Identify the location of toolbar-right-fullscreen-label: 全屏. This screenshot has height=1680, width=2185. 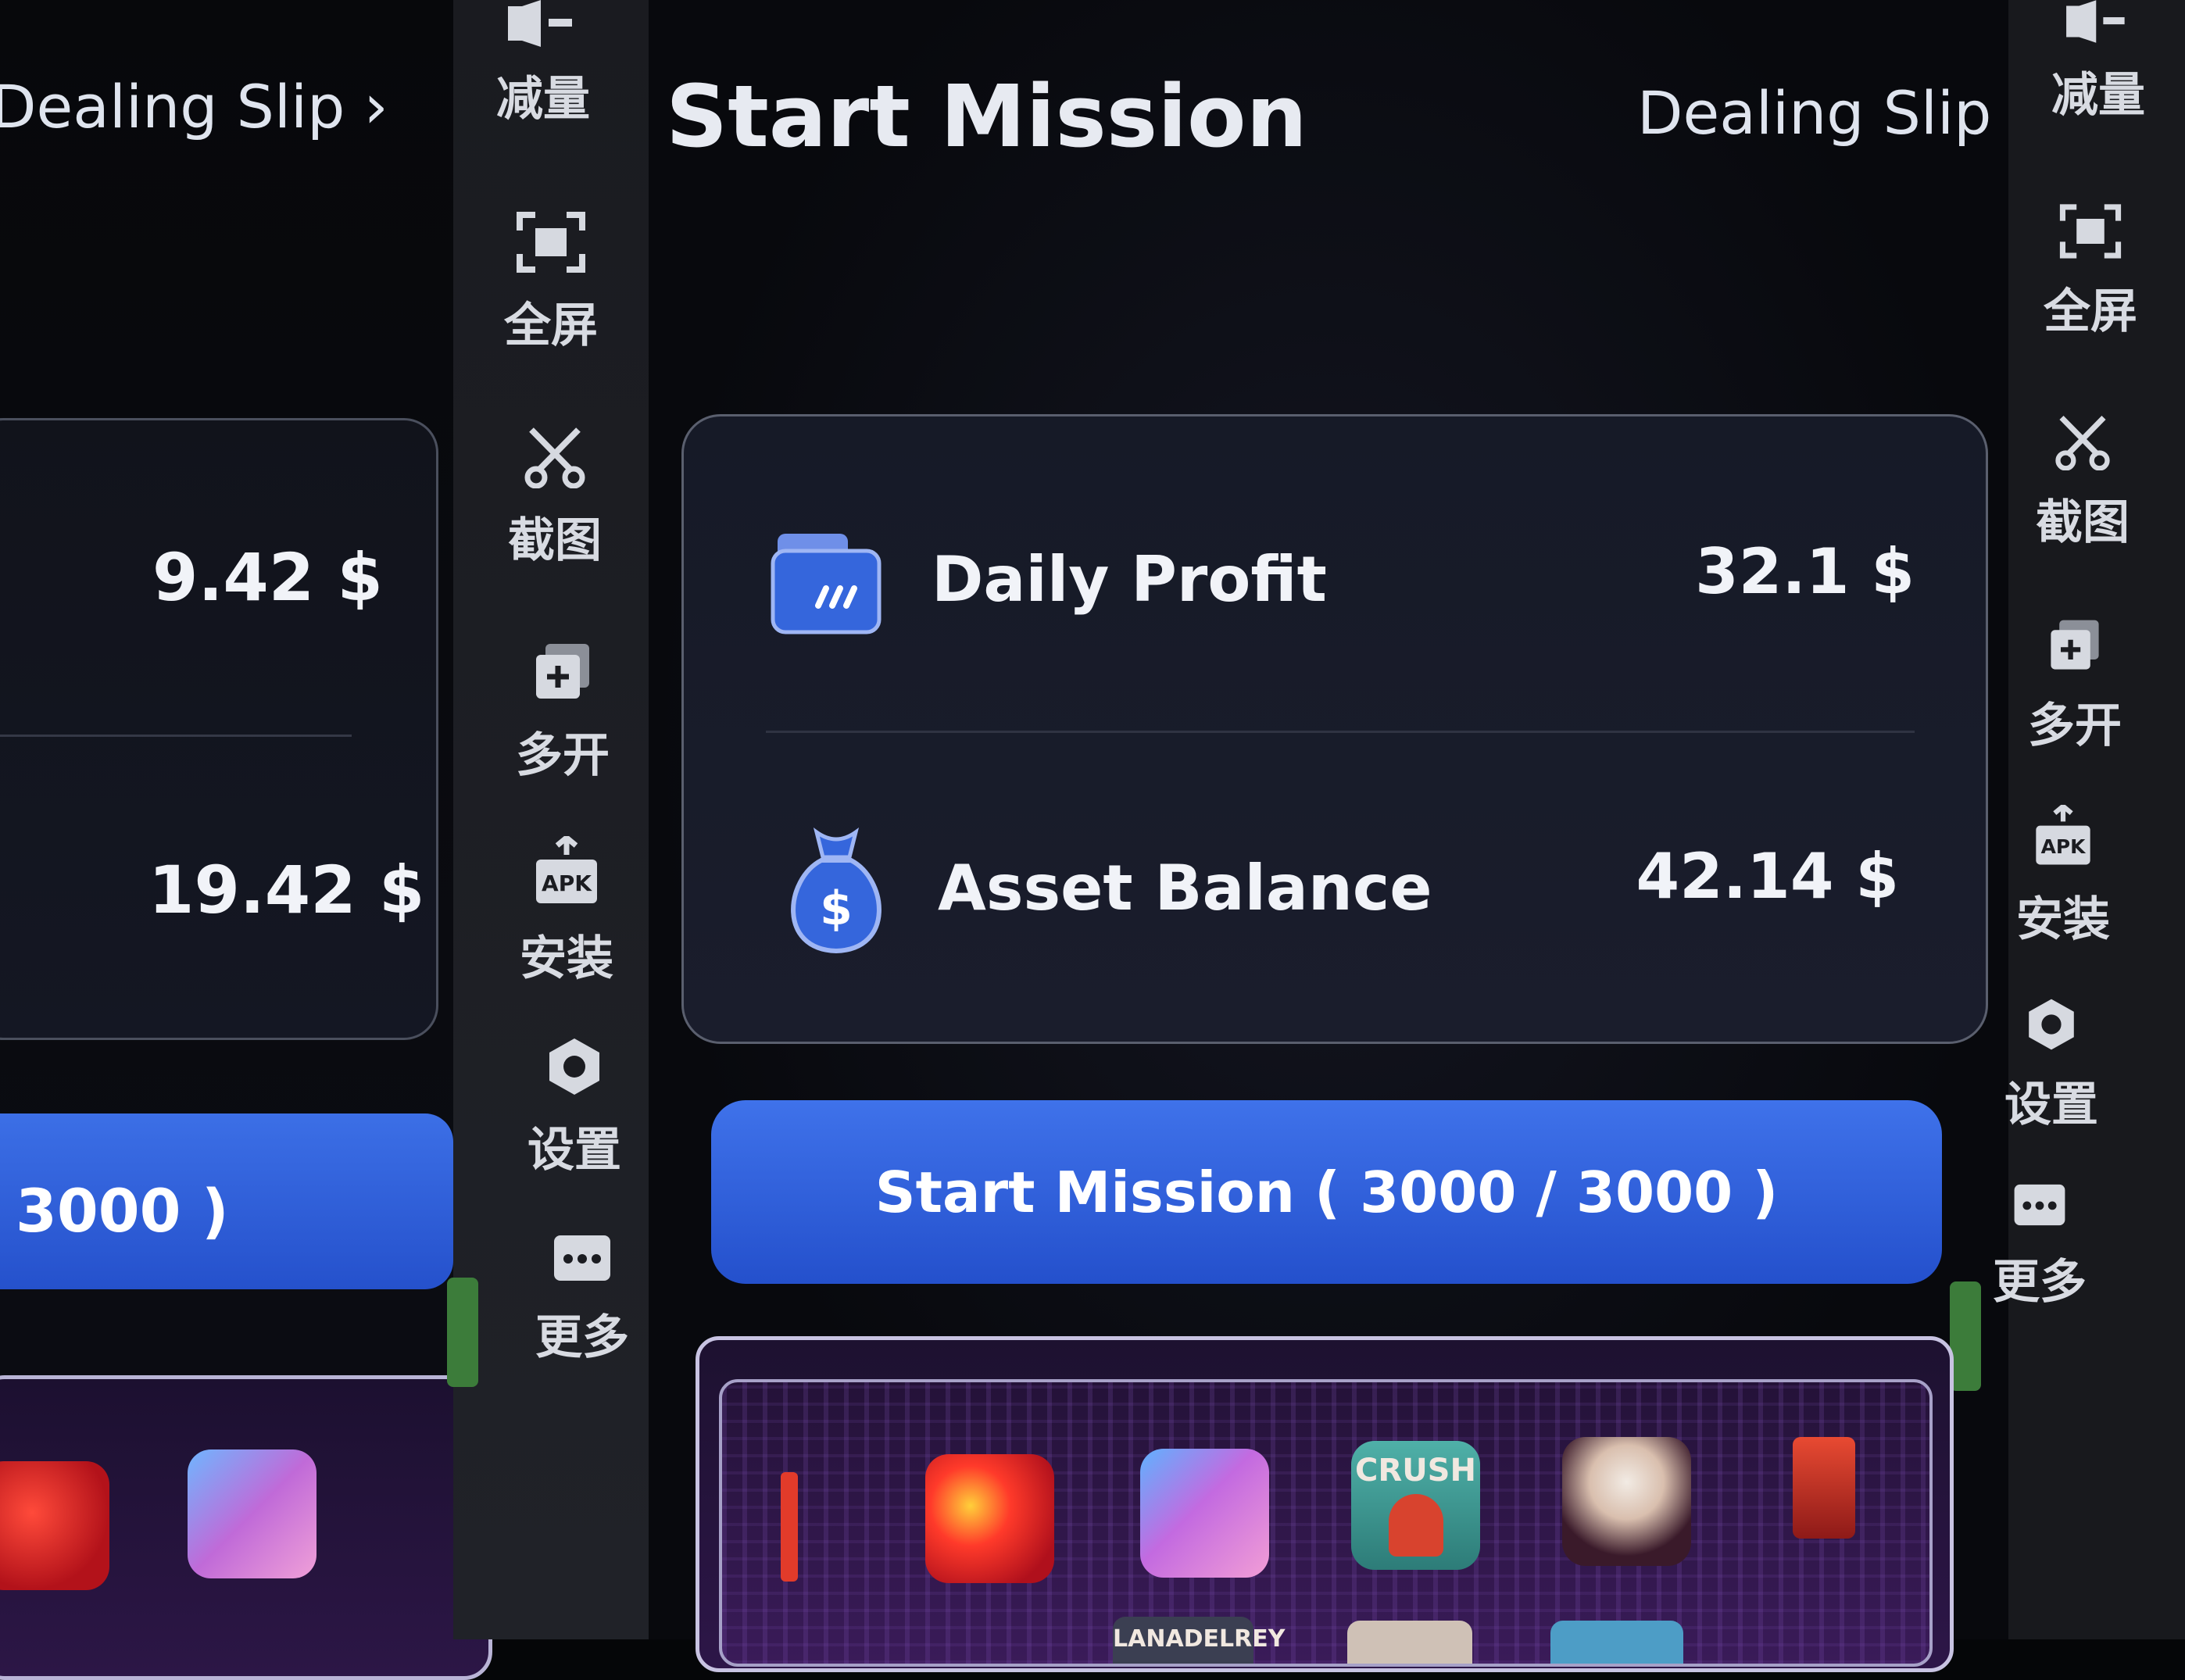
(2090, 311).